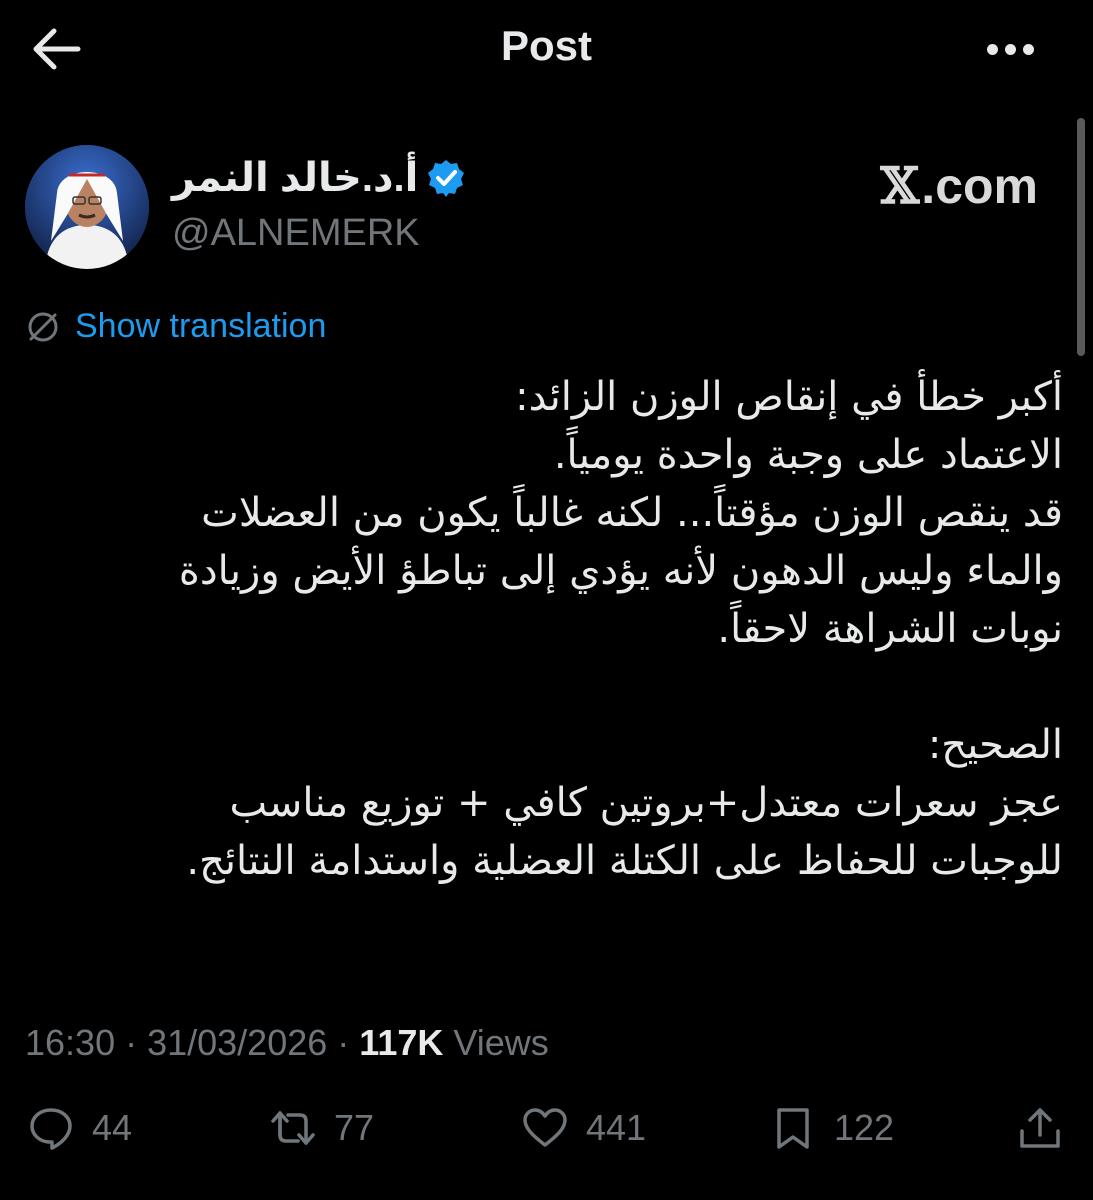 The width and height of the screenshot is (1093, 1200). I want to click on reply-icon, so click(51, 1129).